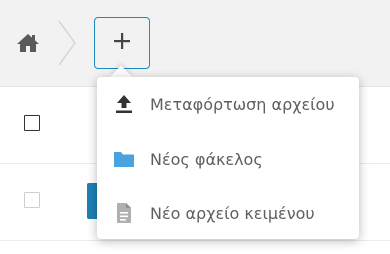 The height and width of the screenshot is (254, 390). I want to click on home-icon, so click(28, 43).